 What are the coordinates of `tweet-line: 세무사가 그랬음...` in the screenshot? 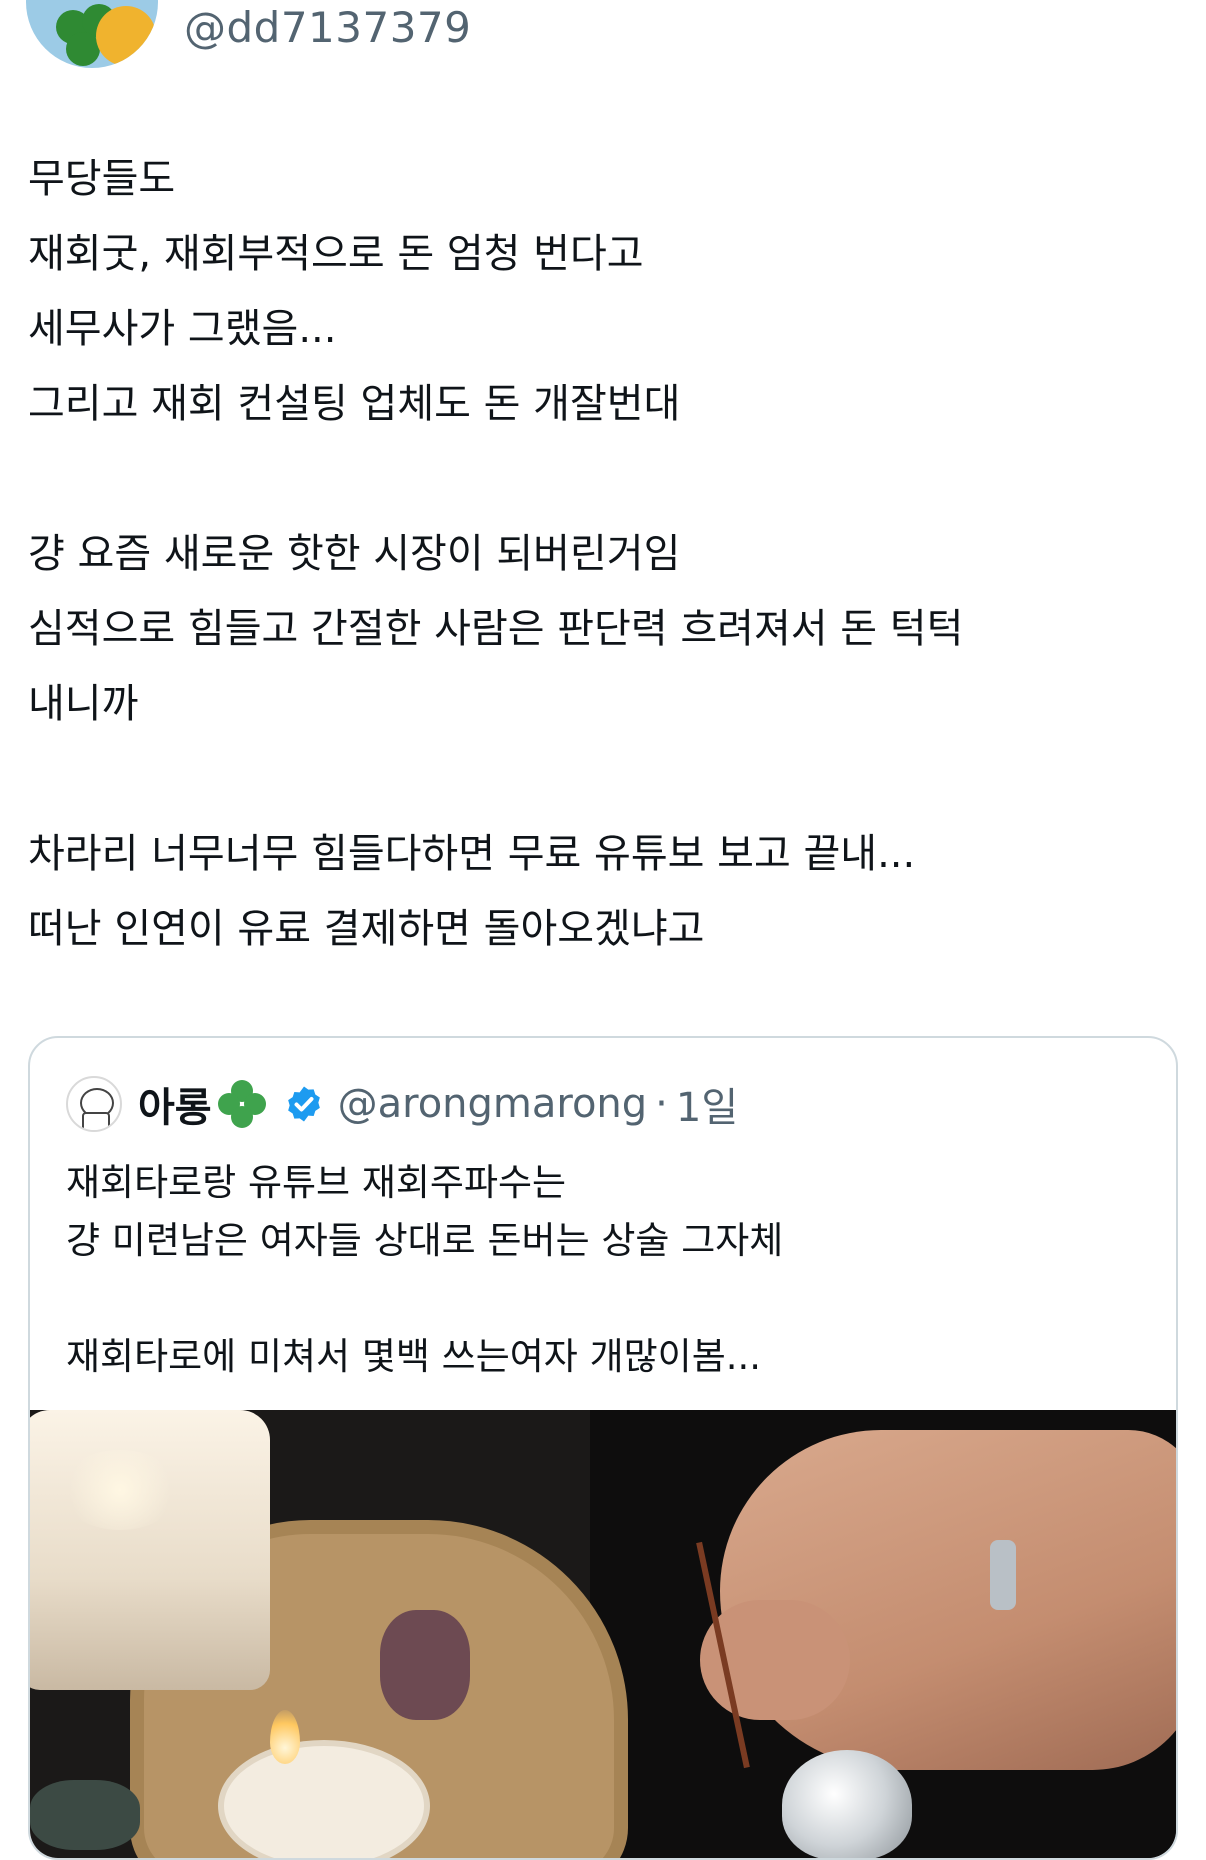 It's located at (182, 329).